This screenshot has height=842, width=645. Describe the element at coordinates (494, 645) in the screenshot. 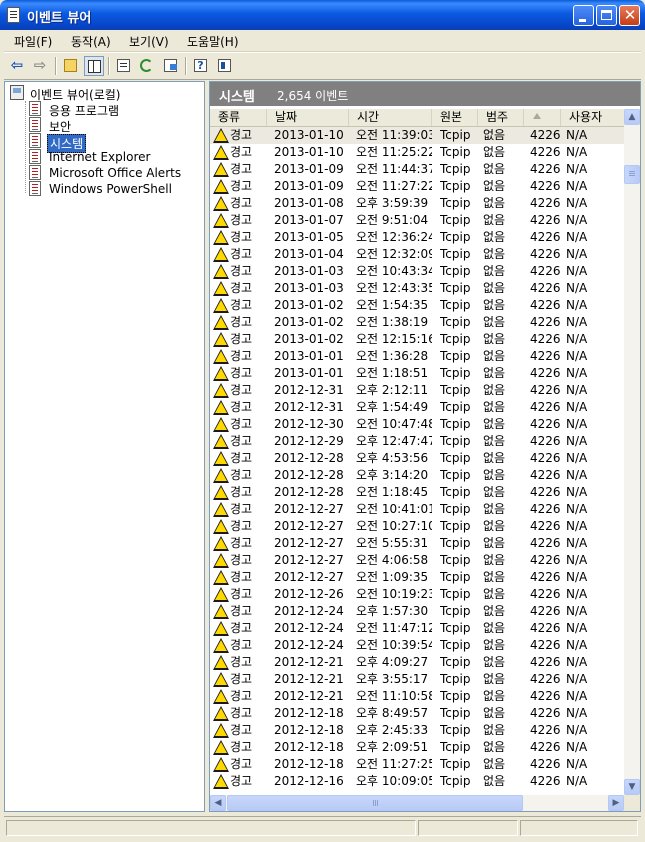

I see `cell-category: 없음` at that location.